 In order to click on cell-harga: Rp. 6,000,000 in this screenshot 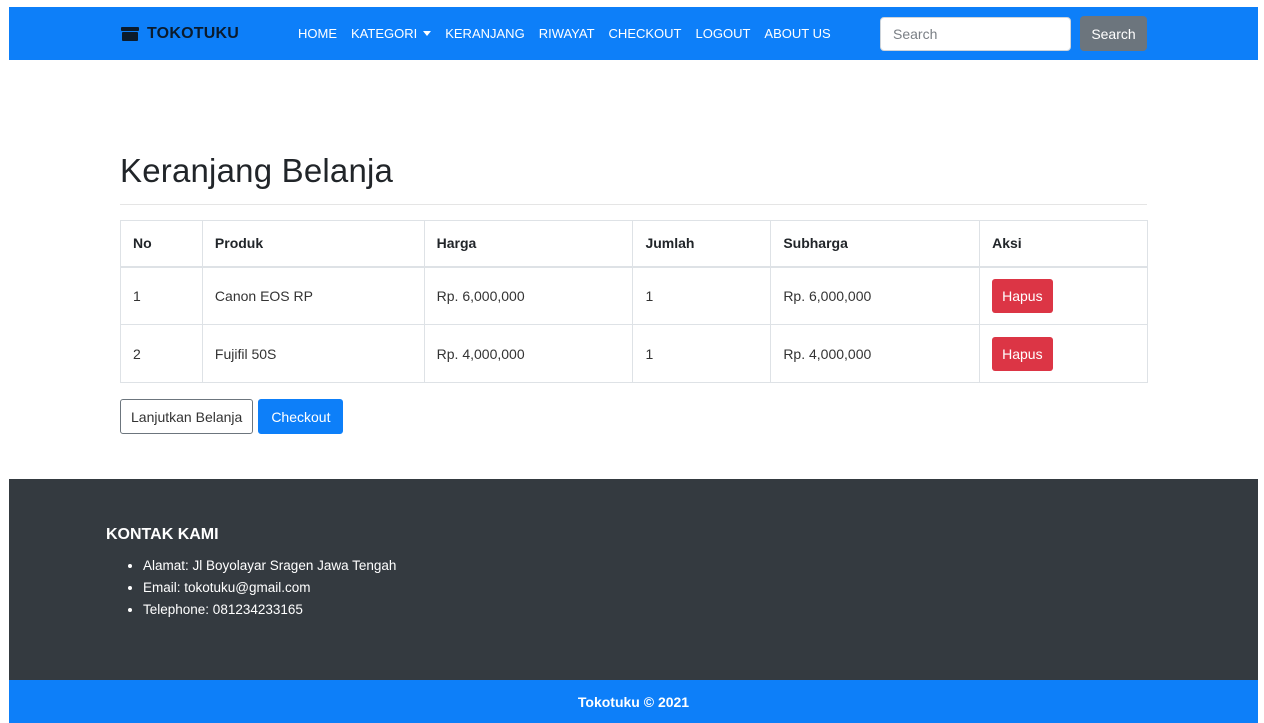, I will do `click(528, 295)`.